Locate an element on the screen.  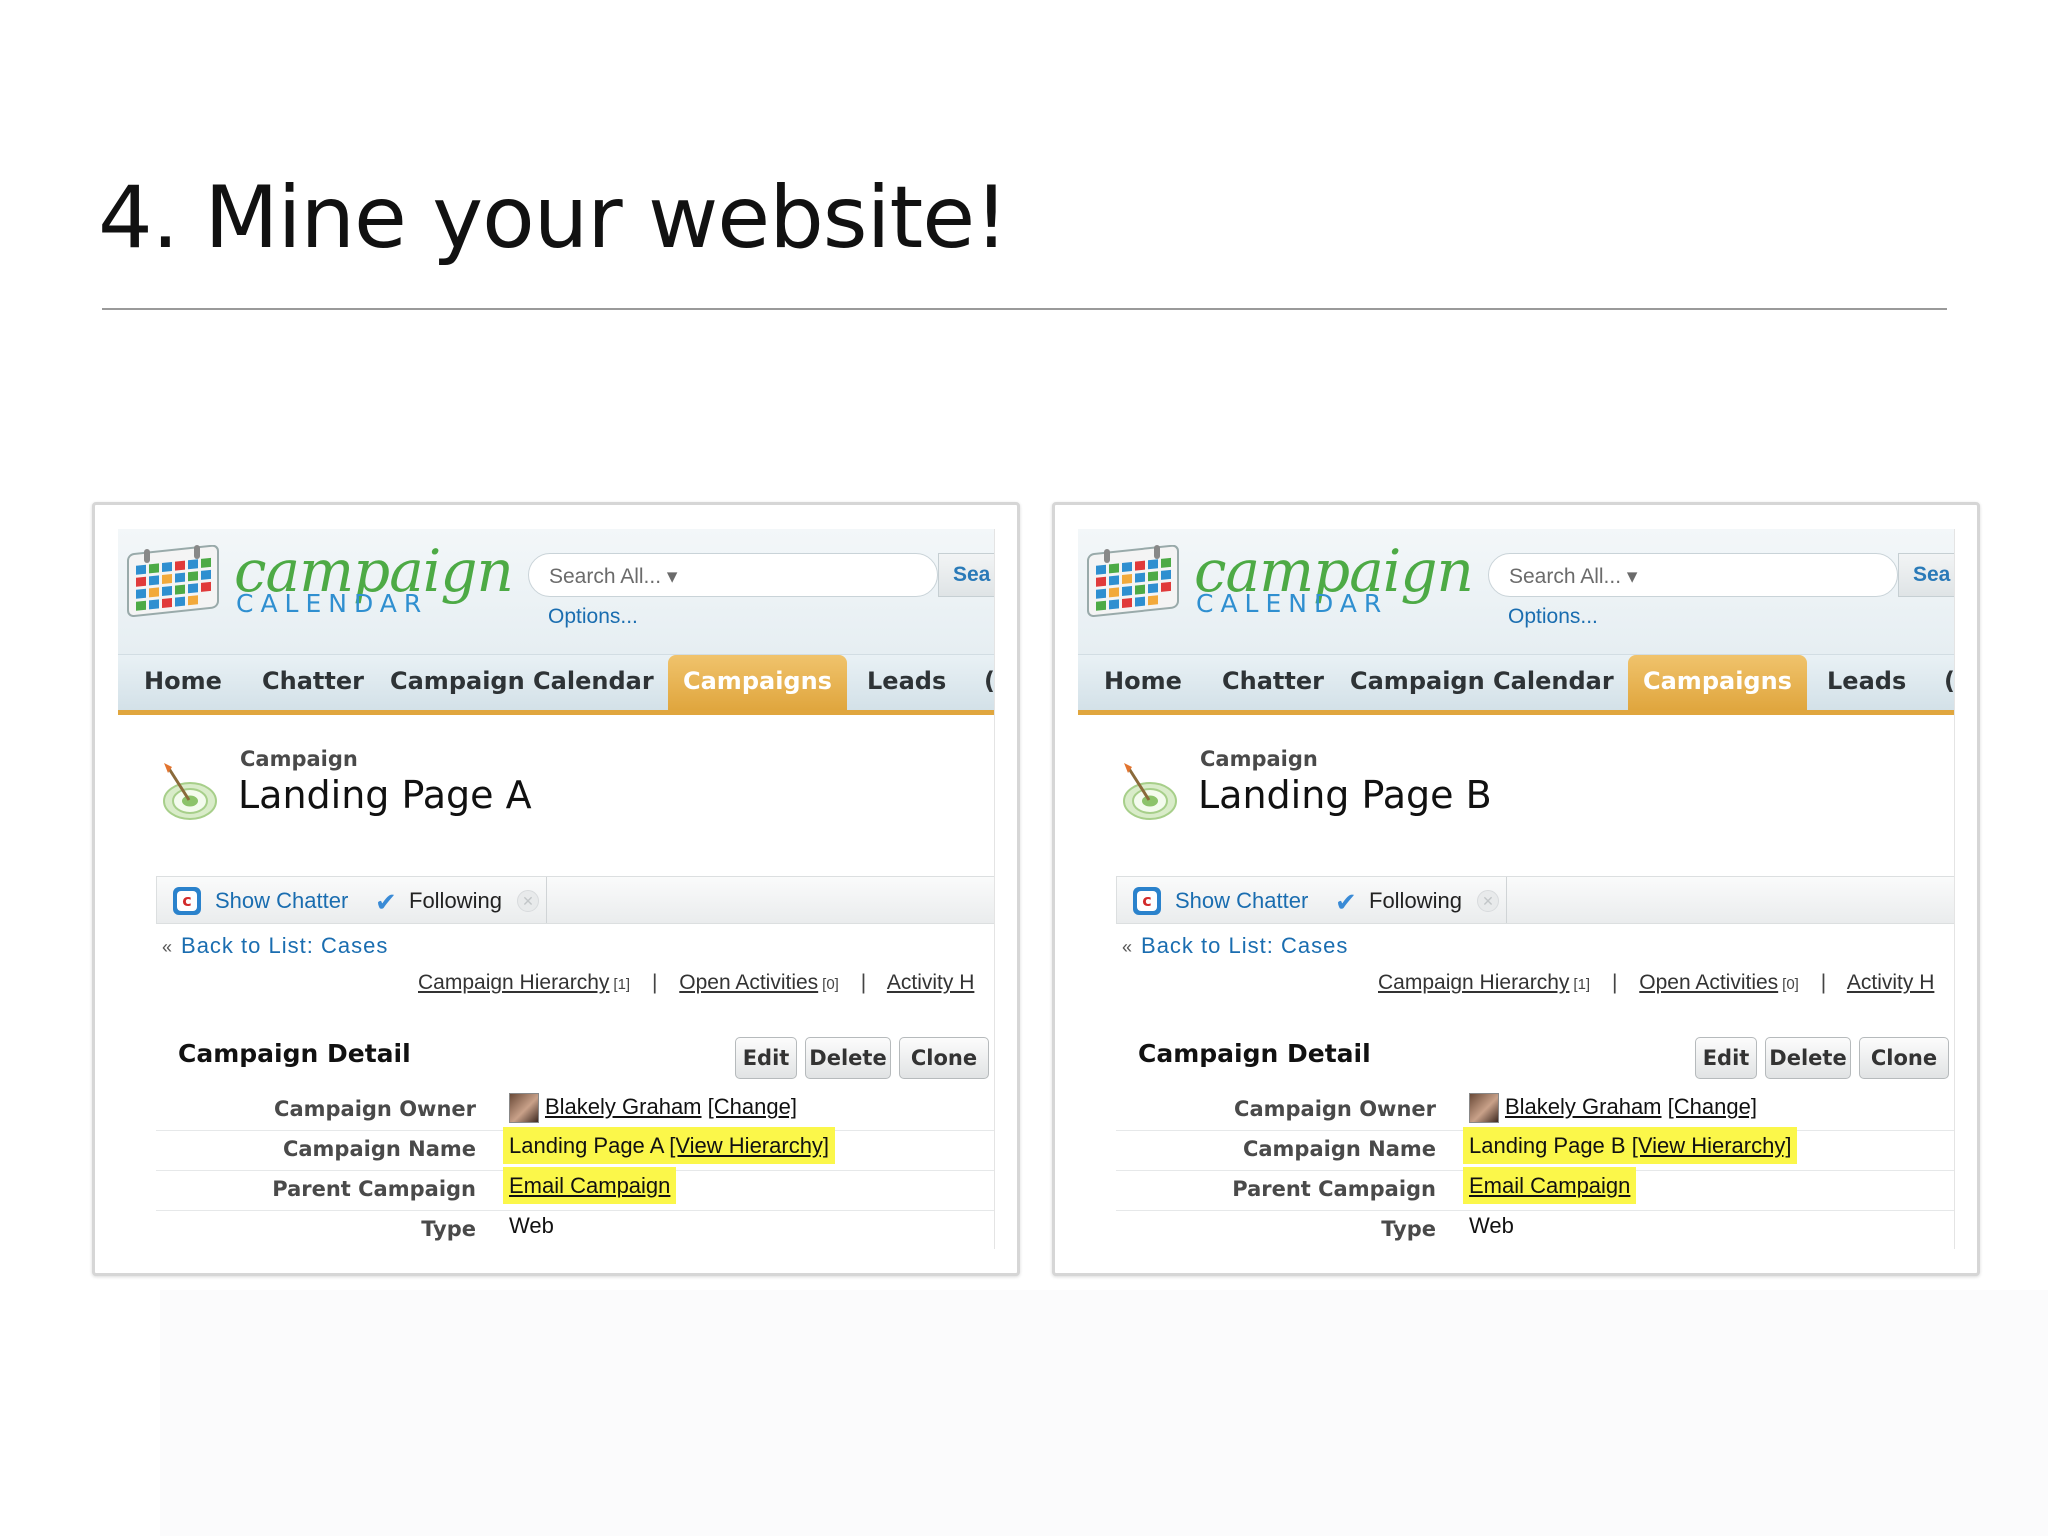
name-value: Landing Page B [View Hierarchy] is located at coordinates (1630, 1145).